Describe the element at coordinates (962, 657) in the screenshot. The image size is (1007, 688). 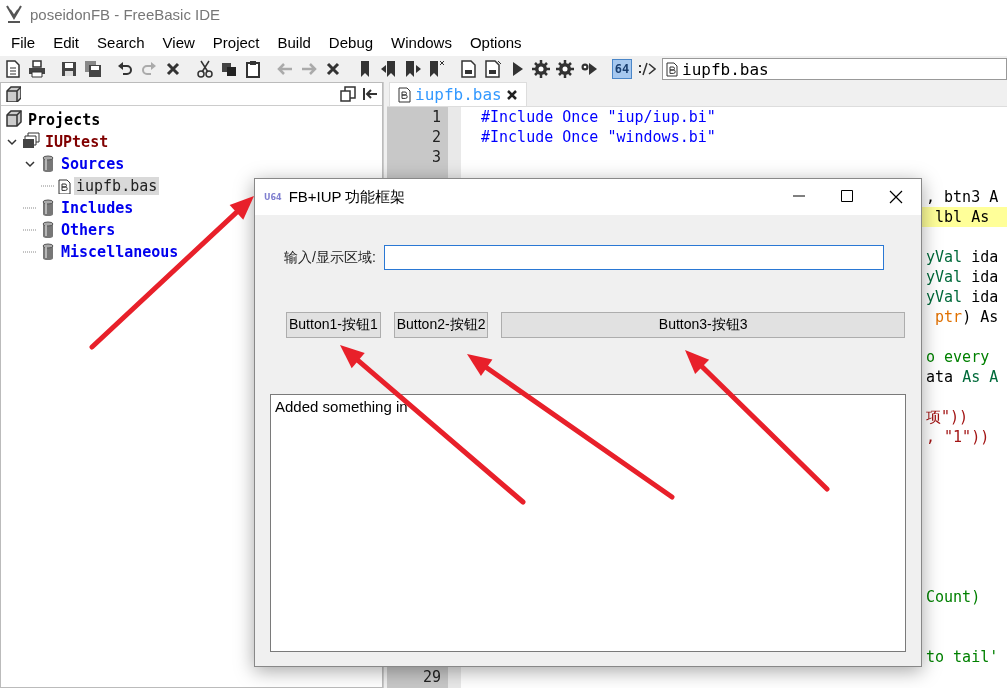
I see `code-line: to tail'` at that location.